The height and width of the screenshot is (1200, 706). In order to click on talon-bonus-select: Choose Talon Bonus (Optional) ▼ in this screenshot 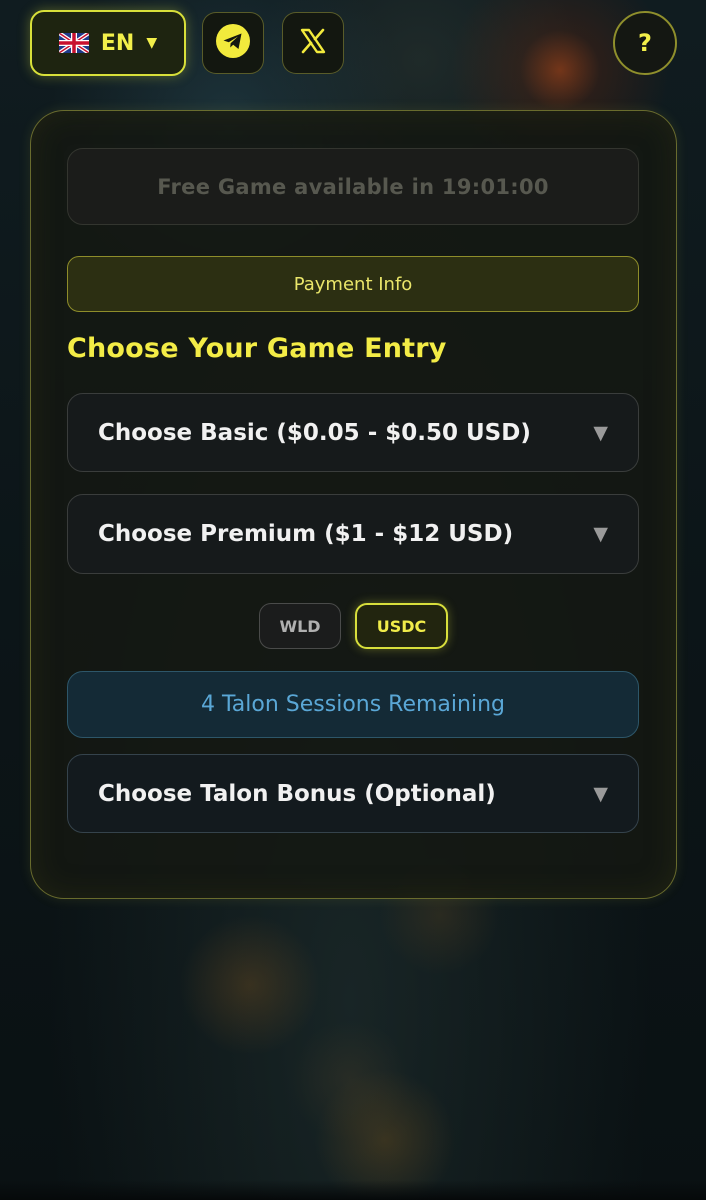, I will do `click(353, 793)`.